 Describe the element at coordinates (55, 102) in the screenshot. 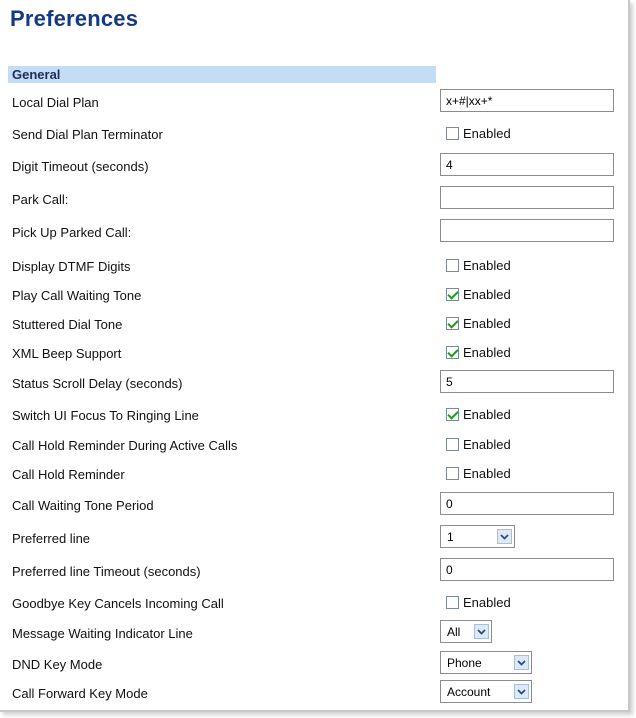

I see `local-dial-plan-label: Local Dial Plan` at that location.